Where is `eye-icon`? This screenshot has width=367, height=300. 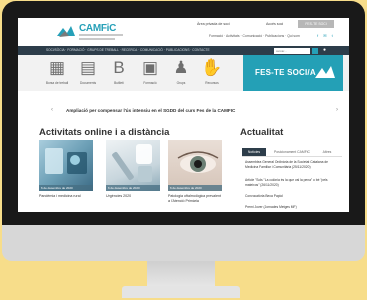 eye-icon is located at coordinates (198, 162).